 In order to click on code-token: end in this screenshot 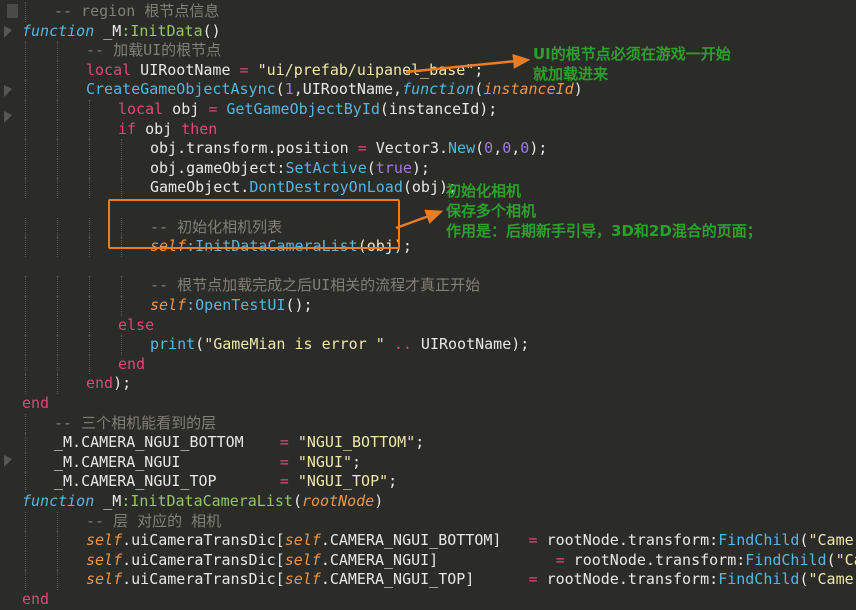, I will do `click(99, 383)`.